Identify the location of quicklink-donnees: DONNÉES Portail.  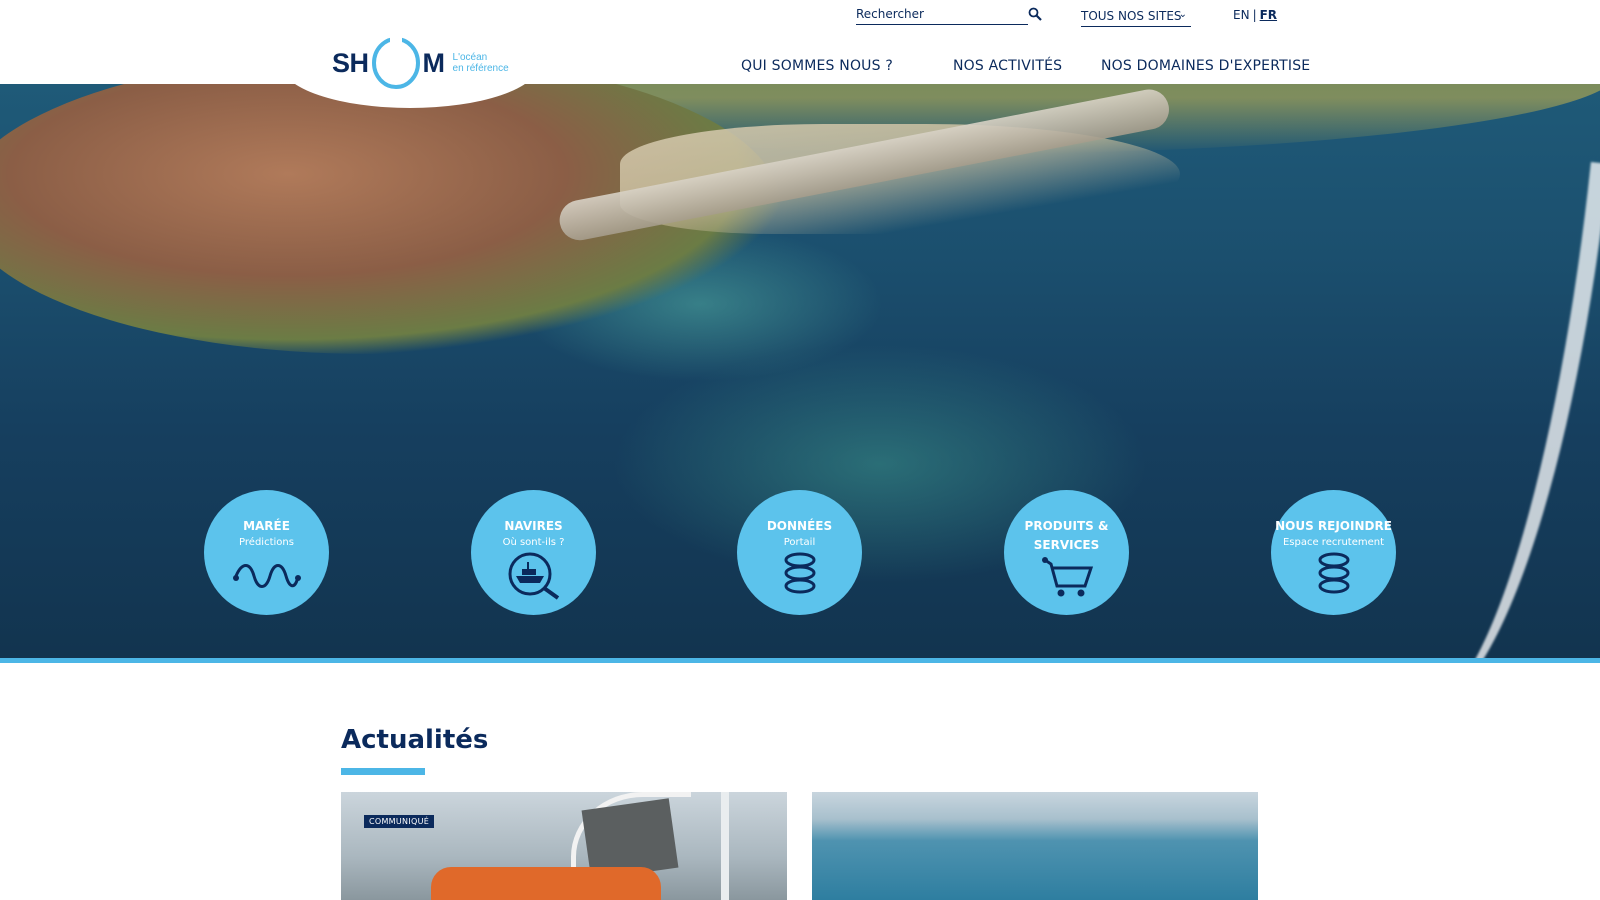
(799, 552).